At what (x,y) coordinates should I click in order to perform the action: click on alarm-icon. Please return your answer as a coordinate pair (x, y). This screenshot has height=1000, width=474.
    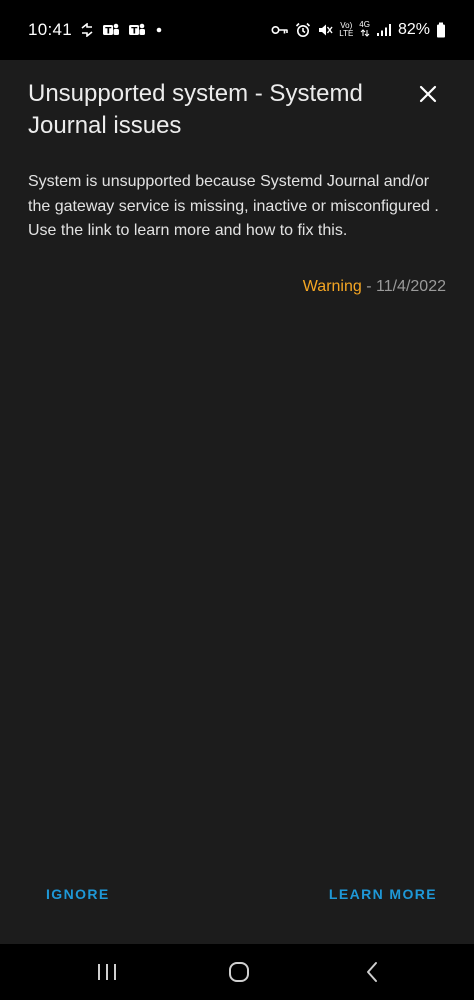
    Looking at the image, I should click on (303, 30).